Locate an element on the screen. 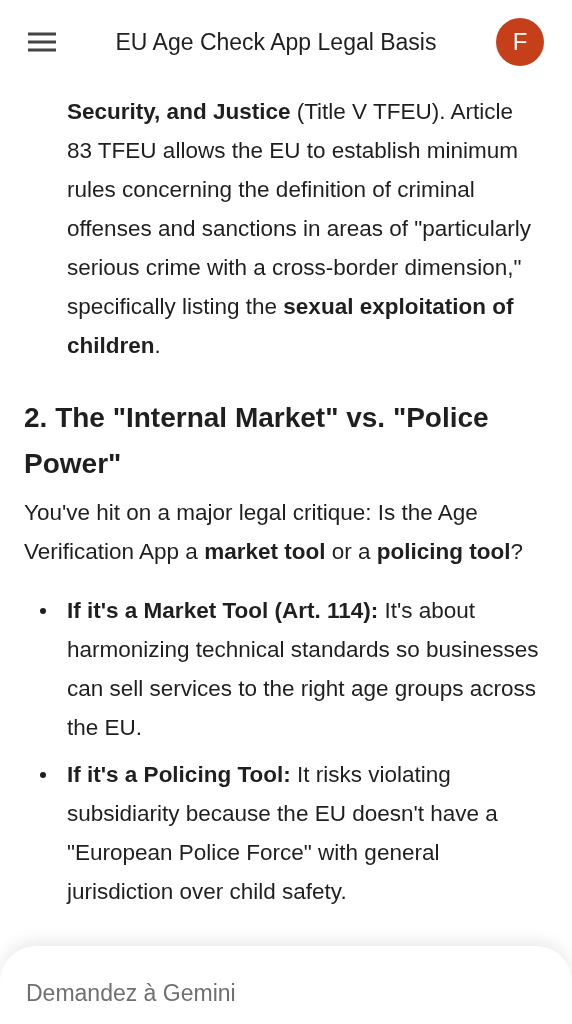  avatar: F is located at coordinates (520, 42).